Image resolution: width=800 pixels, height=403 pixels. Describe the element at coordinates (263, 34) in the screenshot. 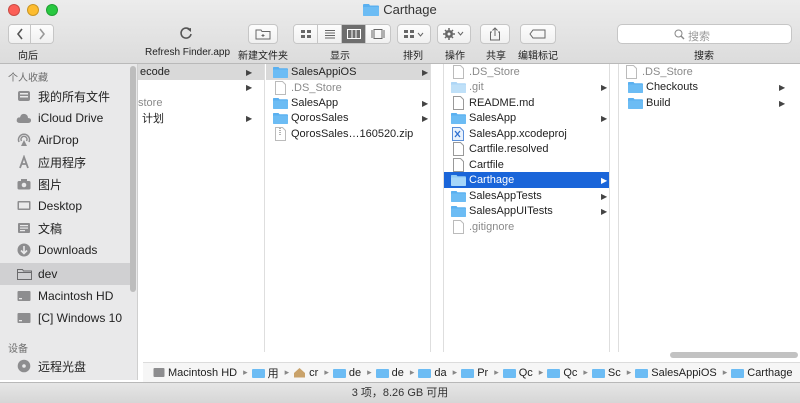

I see `new-folder-button` at that location.